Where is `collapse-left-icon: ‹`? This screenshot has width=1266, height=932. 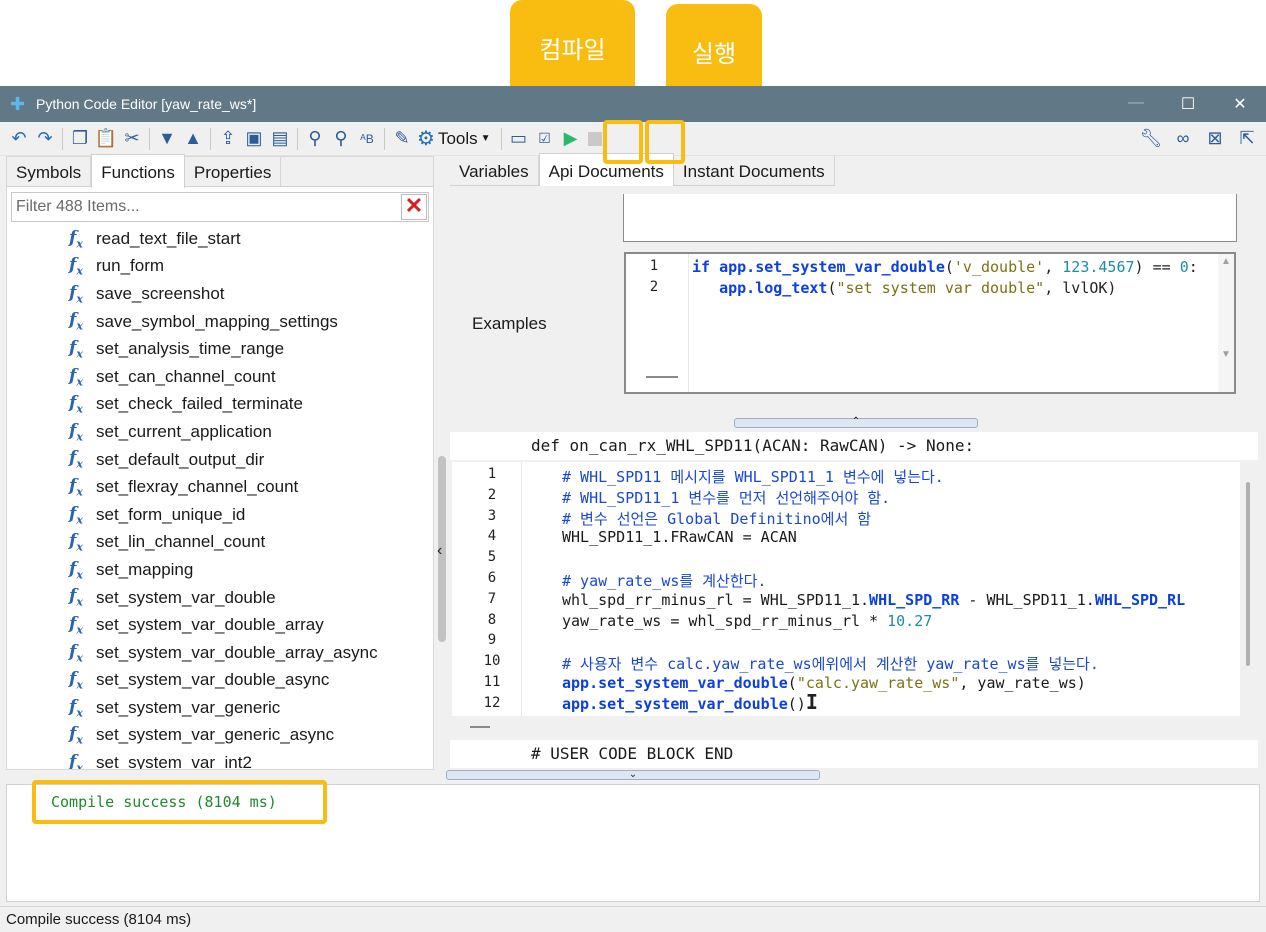
collapse-left-icon: ‹ is located at coordinates (439, 551).